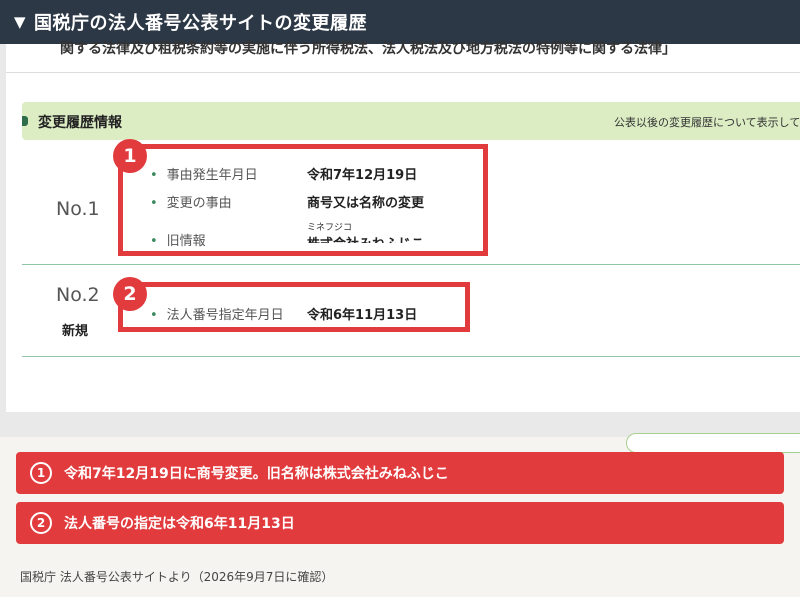  I want to click on number-badge-1: 1, so click(130, 156).